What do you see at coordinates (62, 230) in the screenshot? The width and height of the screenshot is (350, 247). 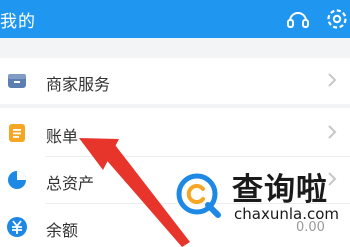 I see `menu-item-label: 余额` at bounding box center [62, 230].